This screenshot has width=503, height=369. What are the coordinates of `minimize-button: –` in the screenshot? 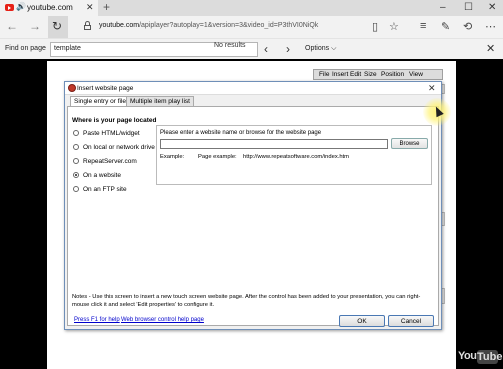 It's located at (443, 7).